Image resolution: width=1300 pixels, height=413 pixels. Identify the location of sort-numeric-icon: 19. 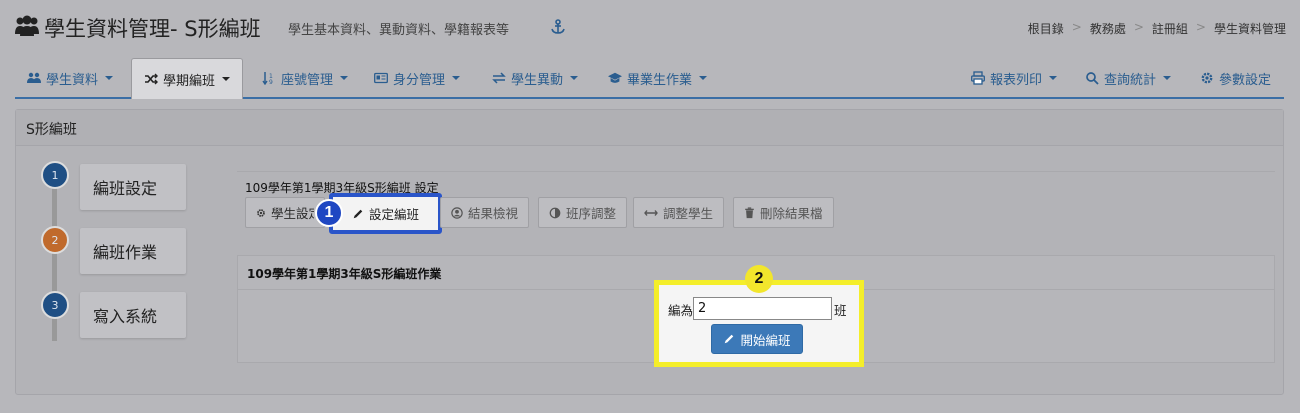
(267, 78).